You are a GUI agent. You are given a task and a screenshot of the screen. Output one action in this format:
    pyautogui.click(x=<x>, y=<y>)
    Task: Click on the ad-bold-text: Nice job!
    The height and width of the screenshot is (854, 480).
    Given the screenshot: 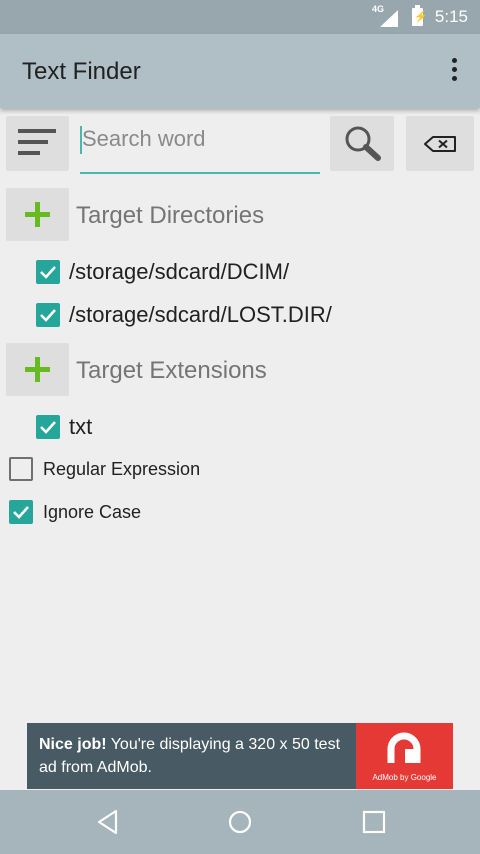 What is the action you would take?
    pyautogui.click(x=73, y=744)
    